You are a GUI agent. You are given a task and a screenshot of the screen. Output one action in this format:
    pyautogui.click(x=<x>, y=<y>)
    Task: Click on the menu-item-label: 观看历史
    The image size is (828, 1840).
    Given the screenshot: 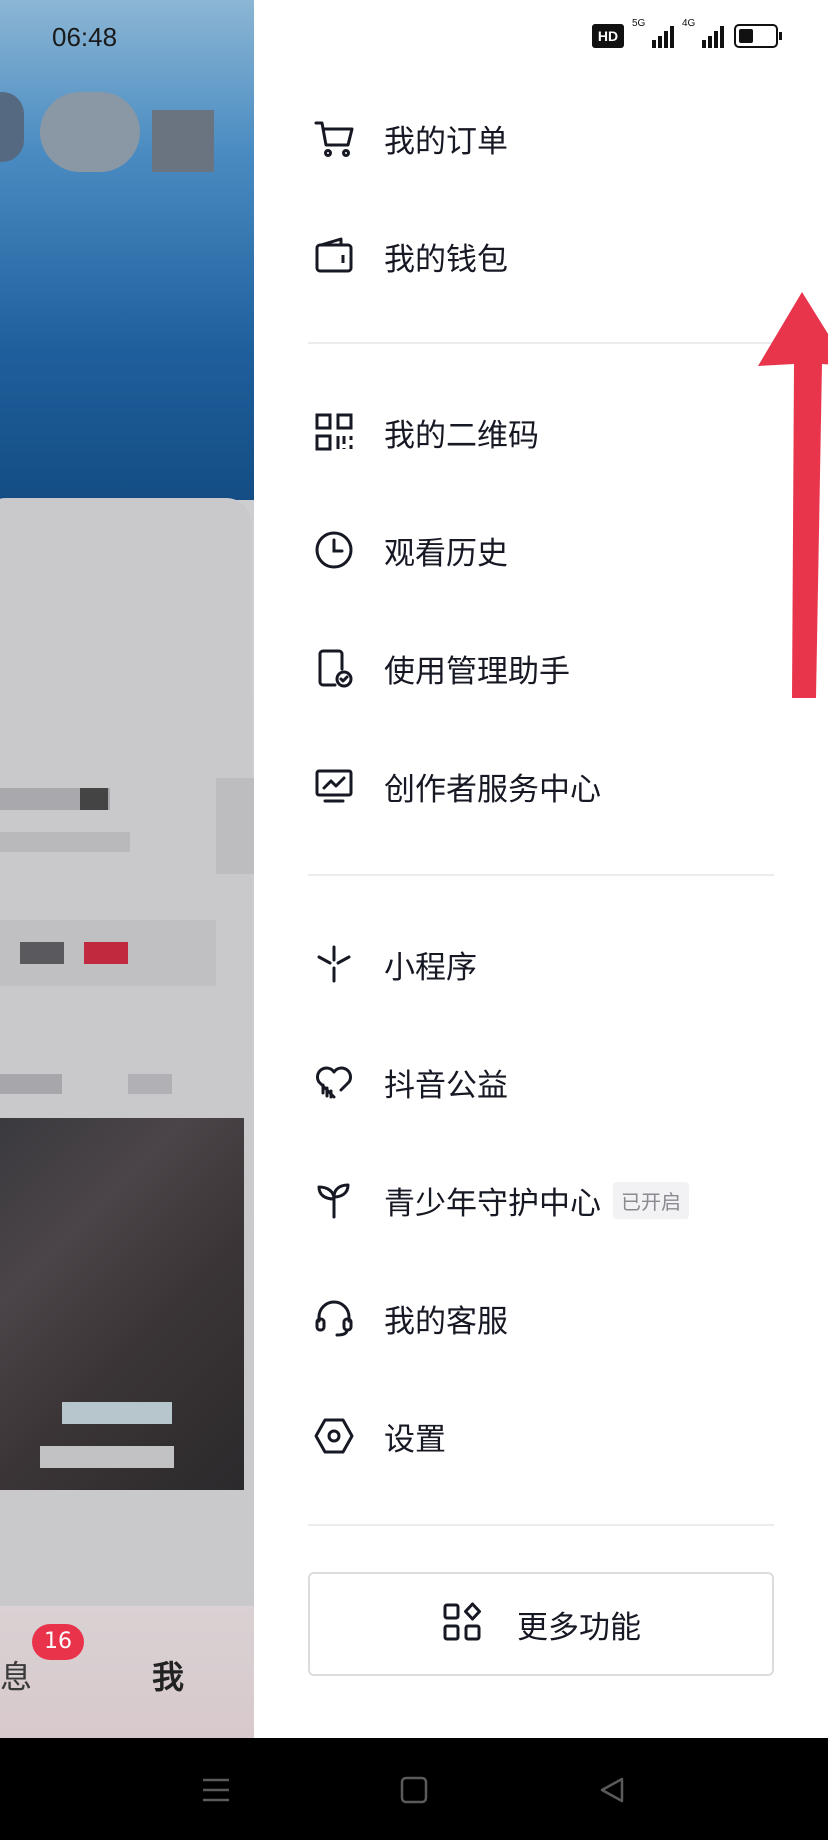 What is the action you would take?
    pyautogui.click(x=446, y=553)
    